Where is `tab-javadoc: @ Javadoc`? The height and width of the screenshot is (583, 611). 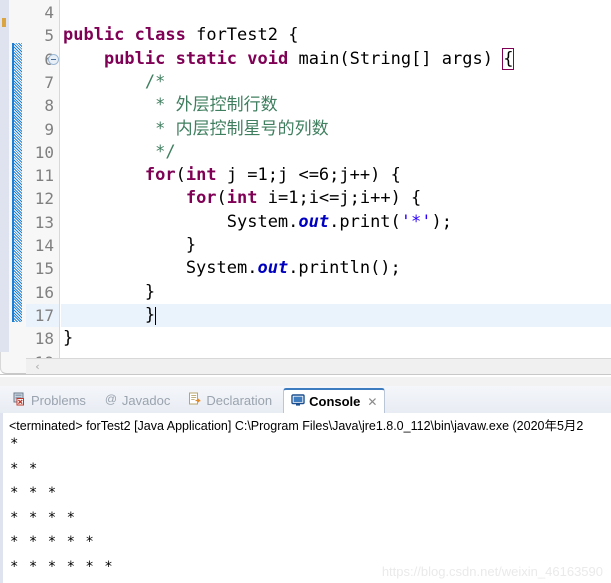 tab-javadoc: @ Javadoc is located at coordinates (137, 400).